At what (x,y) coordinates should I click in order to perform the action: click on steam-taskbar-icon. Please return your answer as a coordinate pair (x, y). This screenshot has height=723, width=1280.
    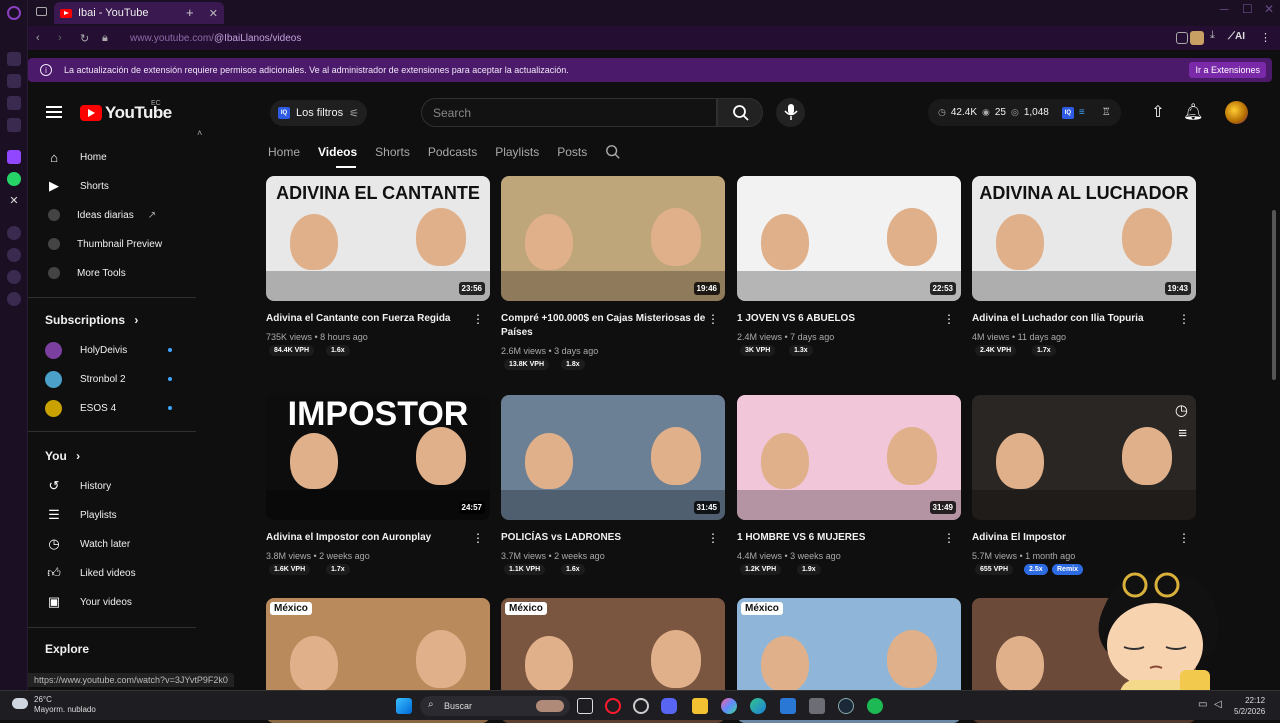
    Looking at the image, I should click on (846, 706).